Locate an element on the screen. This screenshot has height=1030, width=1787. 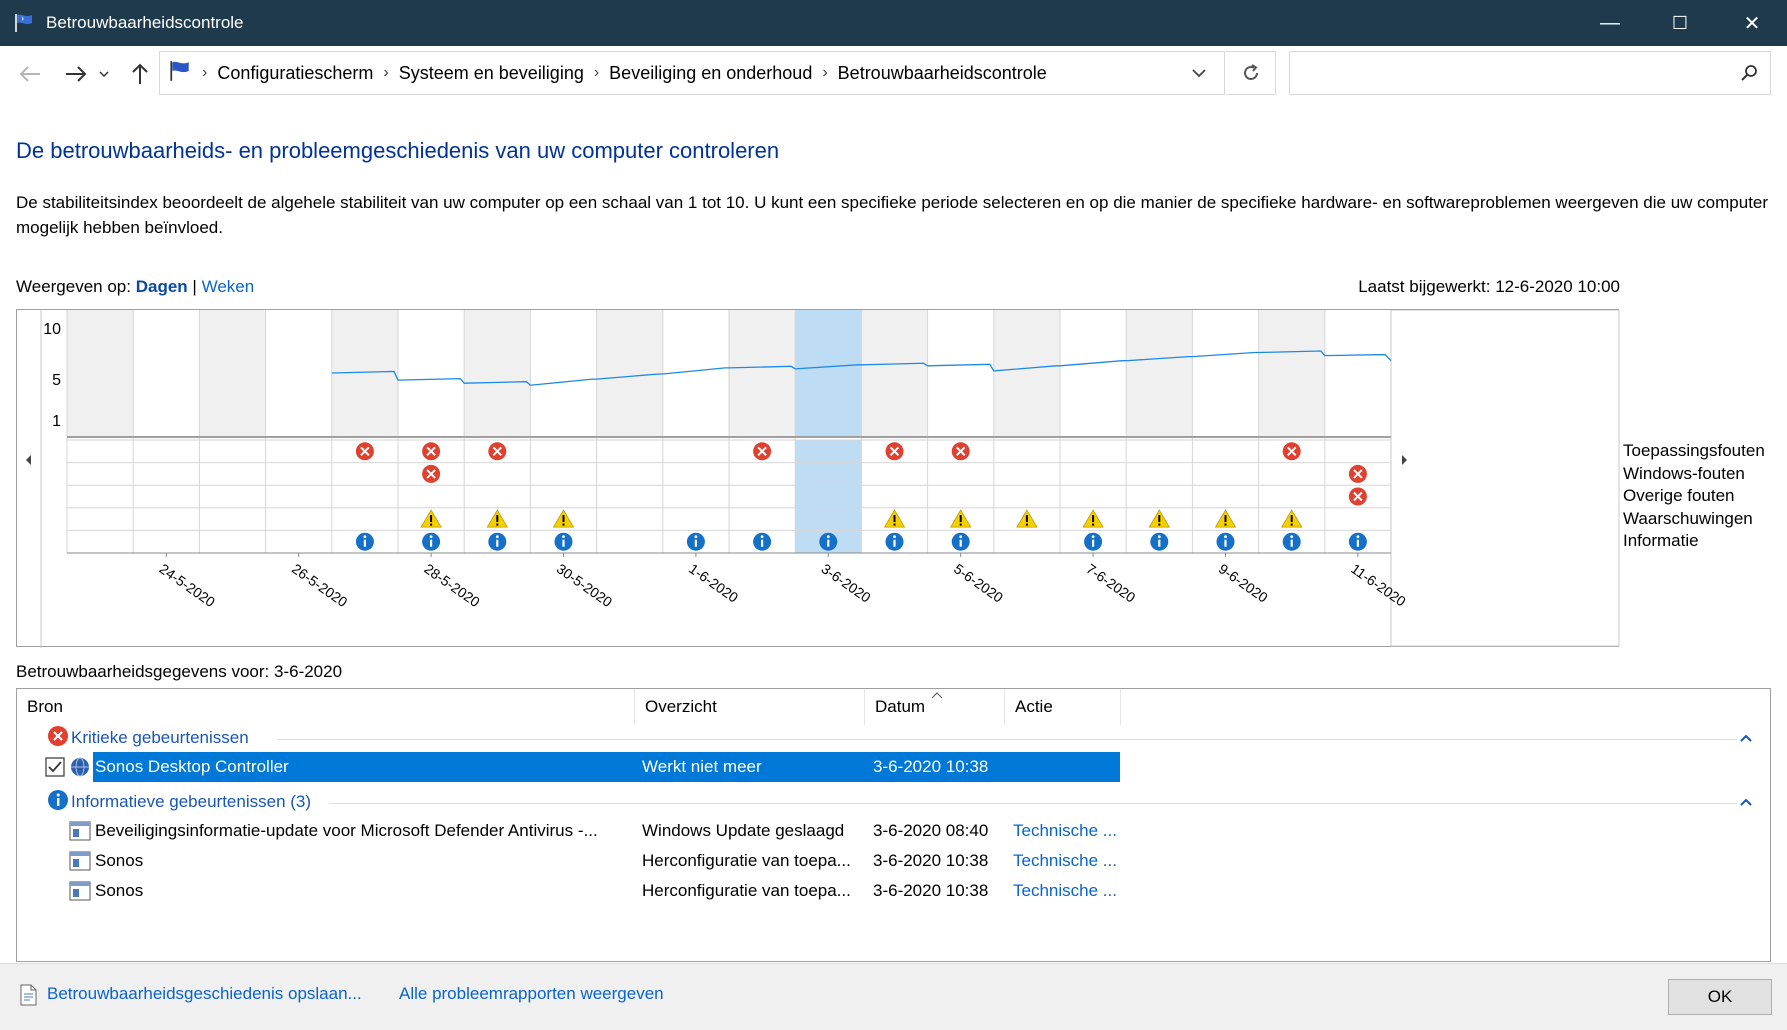
x-tick-label: 5-6-2020 is located at coordinates (978, 582).